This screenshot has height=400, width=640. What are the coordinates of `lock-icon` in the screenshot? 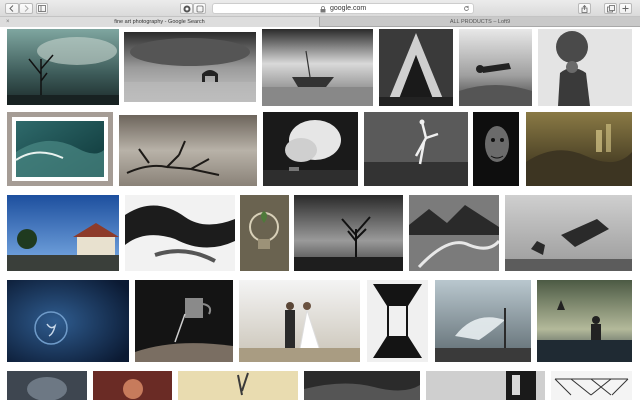 It's located at (323, 9).